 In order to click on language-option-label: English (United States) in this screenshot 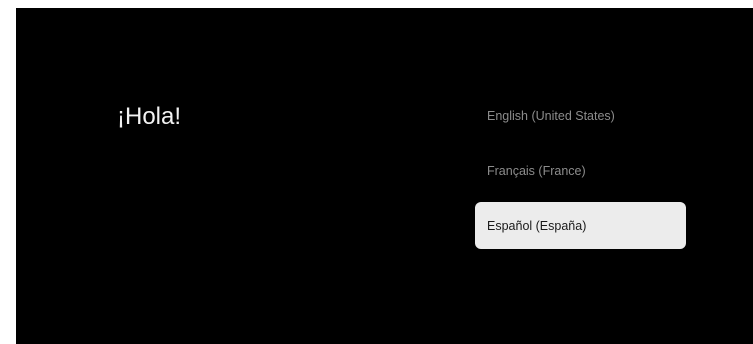, I will do `click(551, 115)`.